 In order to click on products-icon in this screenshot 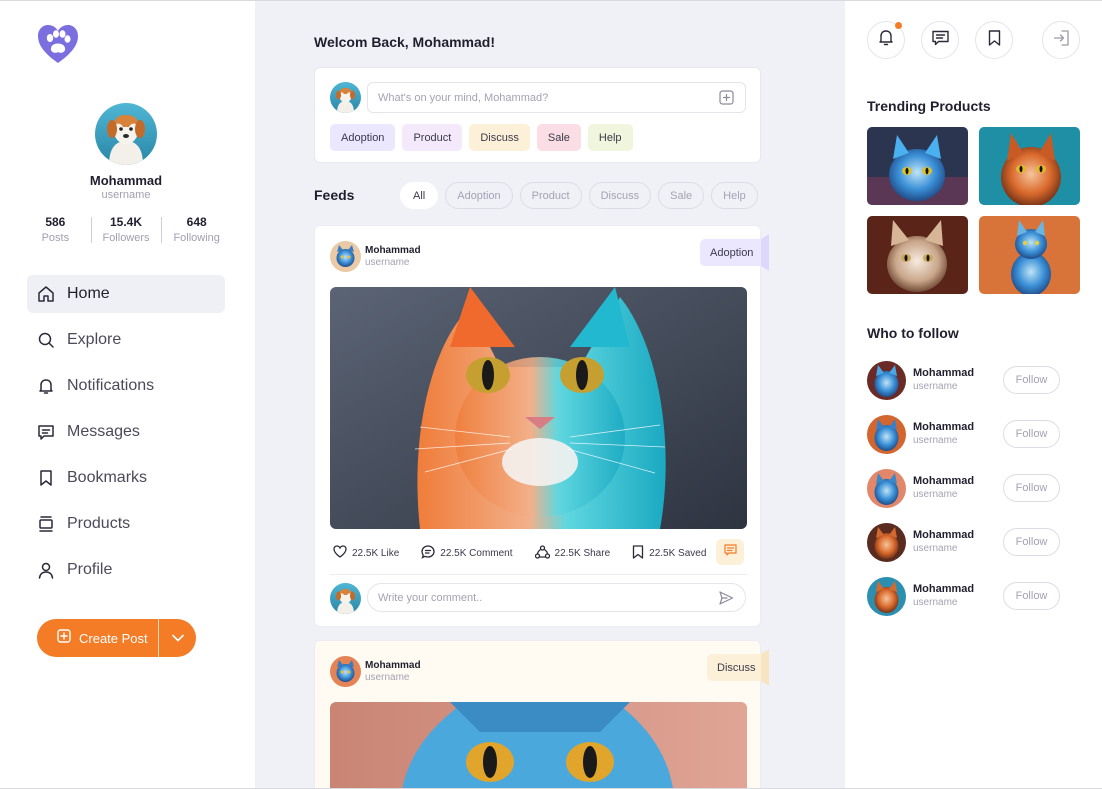, I will do `click(46, 524)`.